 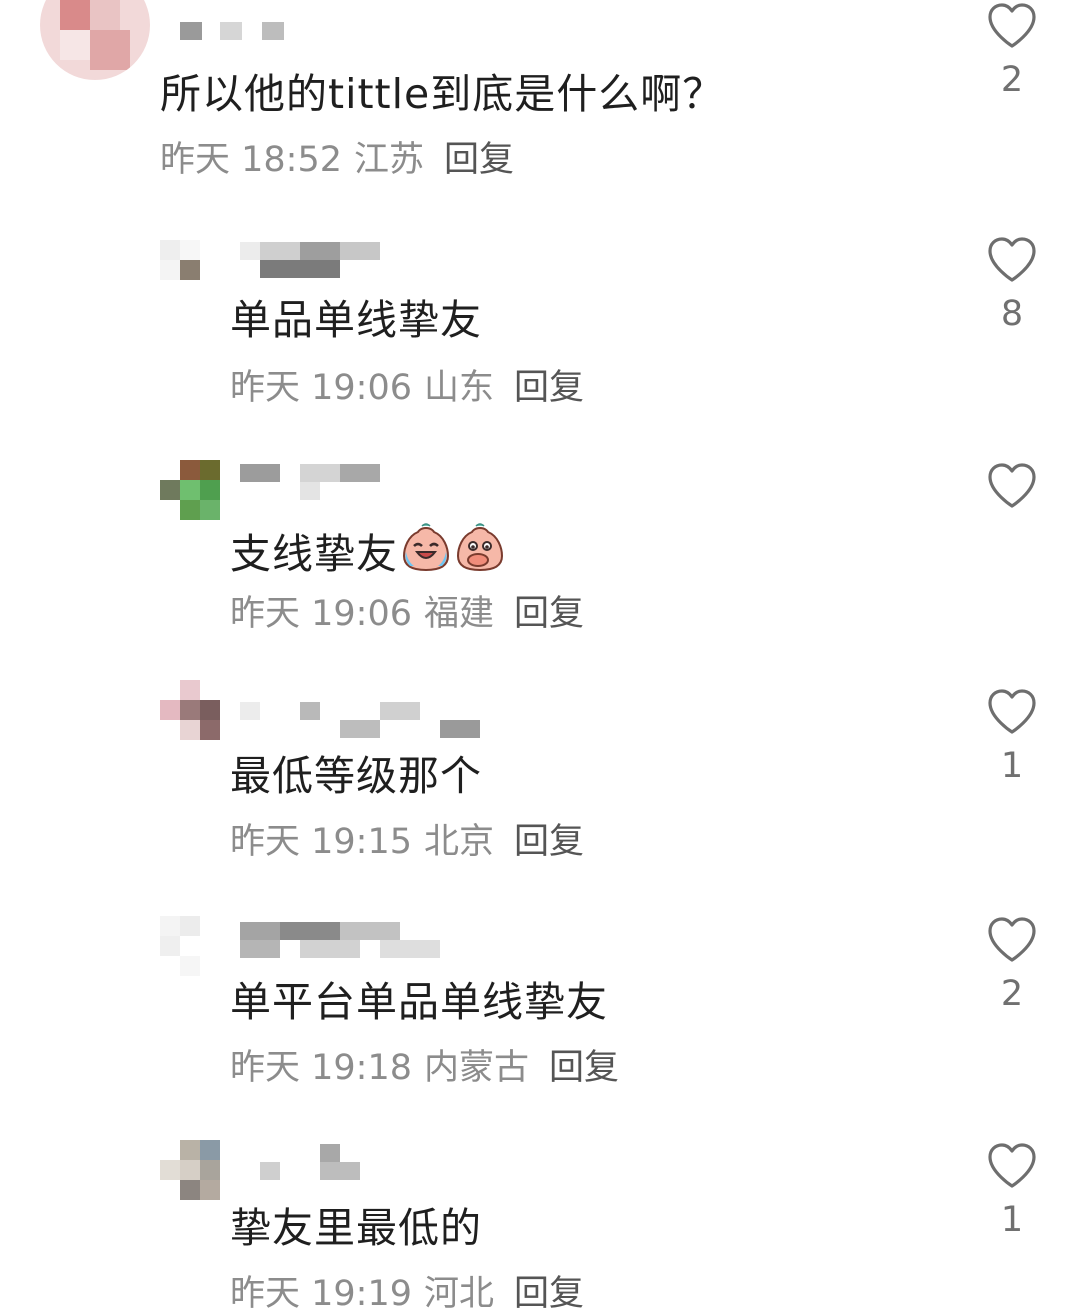 I want to click on comment-time: 昨天 19:18, so click(x=321, y=1068).